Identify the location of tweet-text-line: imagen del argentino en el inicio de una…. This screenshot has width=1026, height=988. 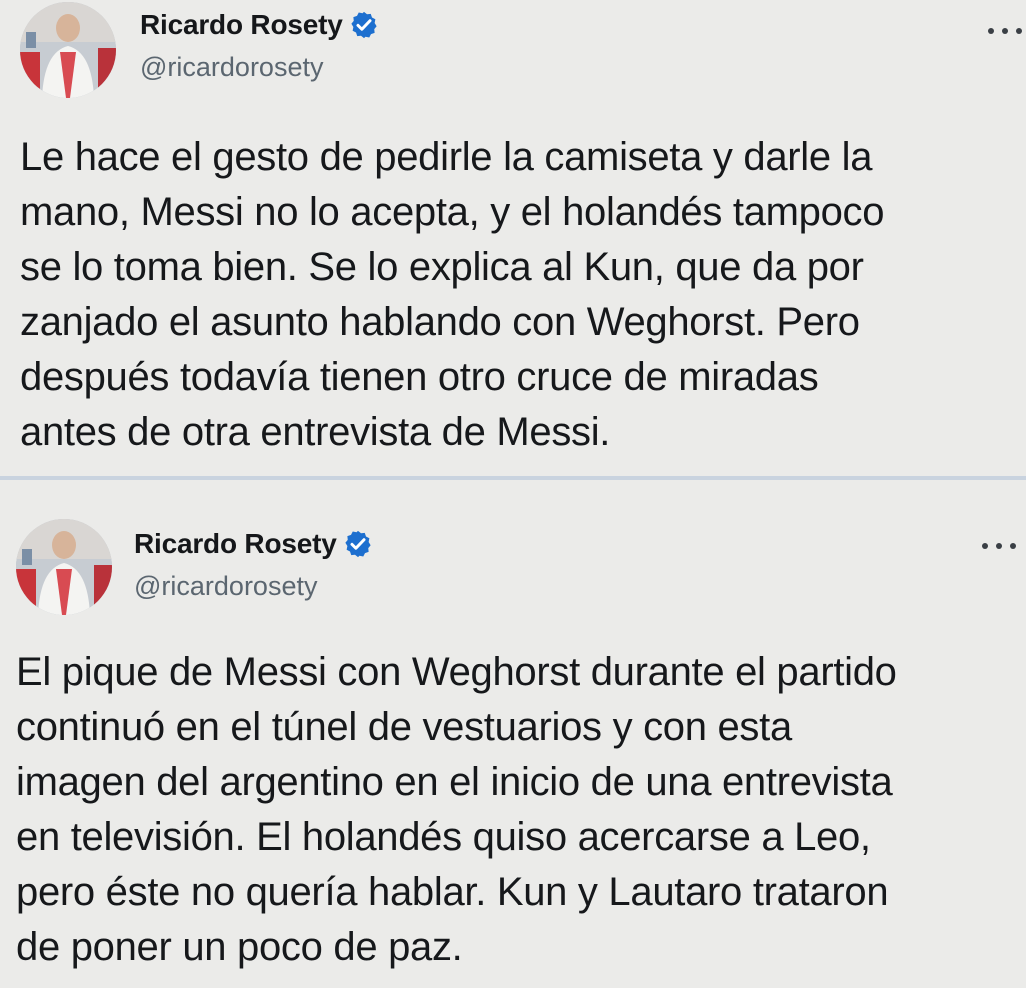
(454, 782).